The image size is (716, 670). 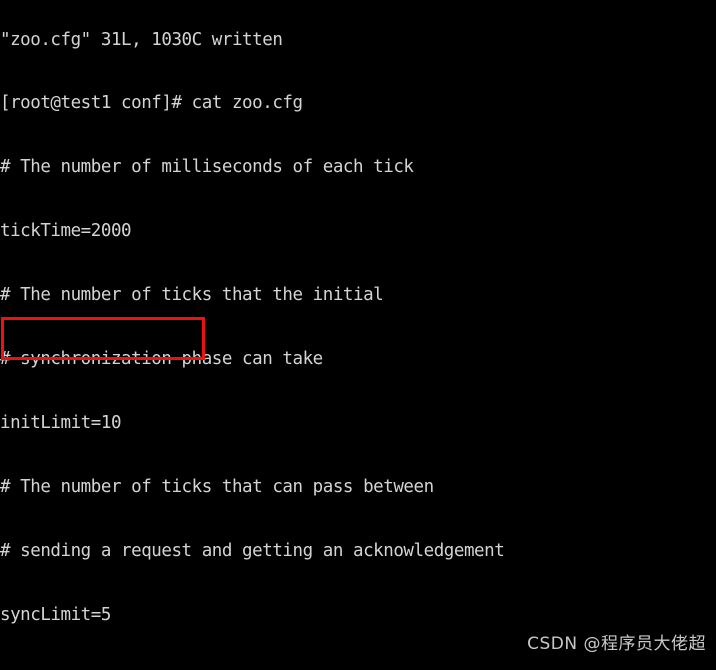 I want to click on terminal-line: tickTime=2000, so click(x=66, y=231).